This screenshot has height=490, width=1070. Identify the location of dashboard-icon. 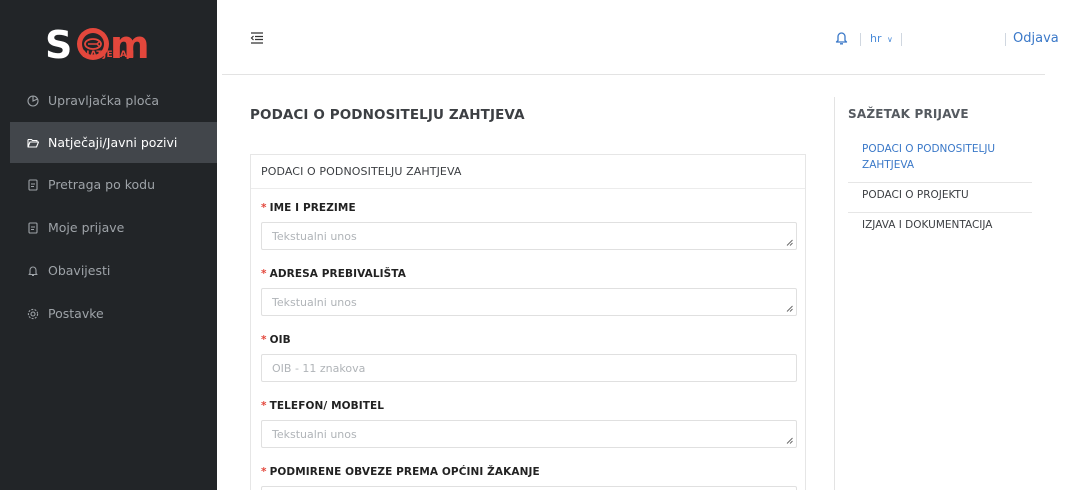
(33, 100).